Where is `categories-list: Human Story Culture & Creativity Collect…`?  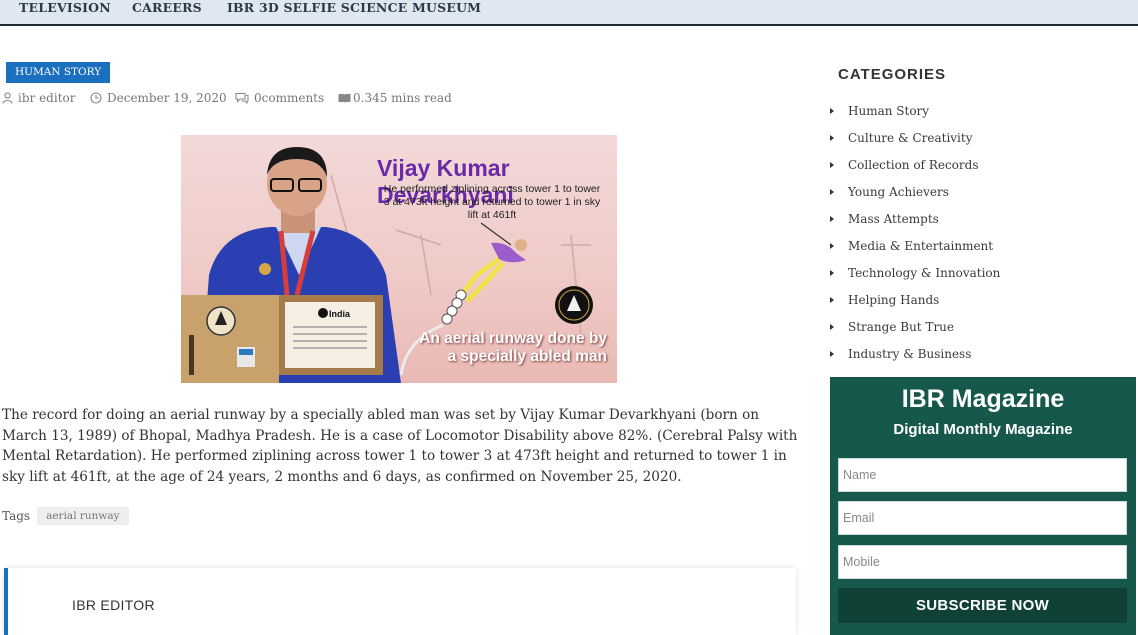
categories-list: Human Story Culture & Creativity Collect… is located at coordinates (978, 232).